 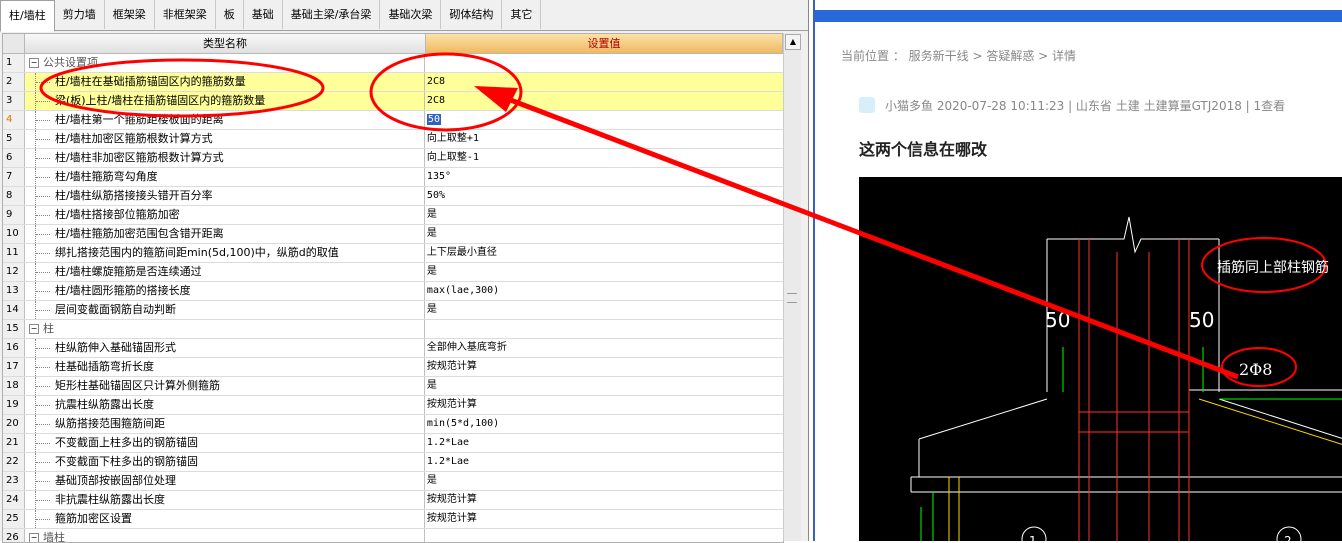 What do you see at coordinates (435, 195) in the screenshot?
I see `row-value-label: 50%` at bounding box center [435, 195].